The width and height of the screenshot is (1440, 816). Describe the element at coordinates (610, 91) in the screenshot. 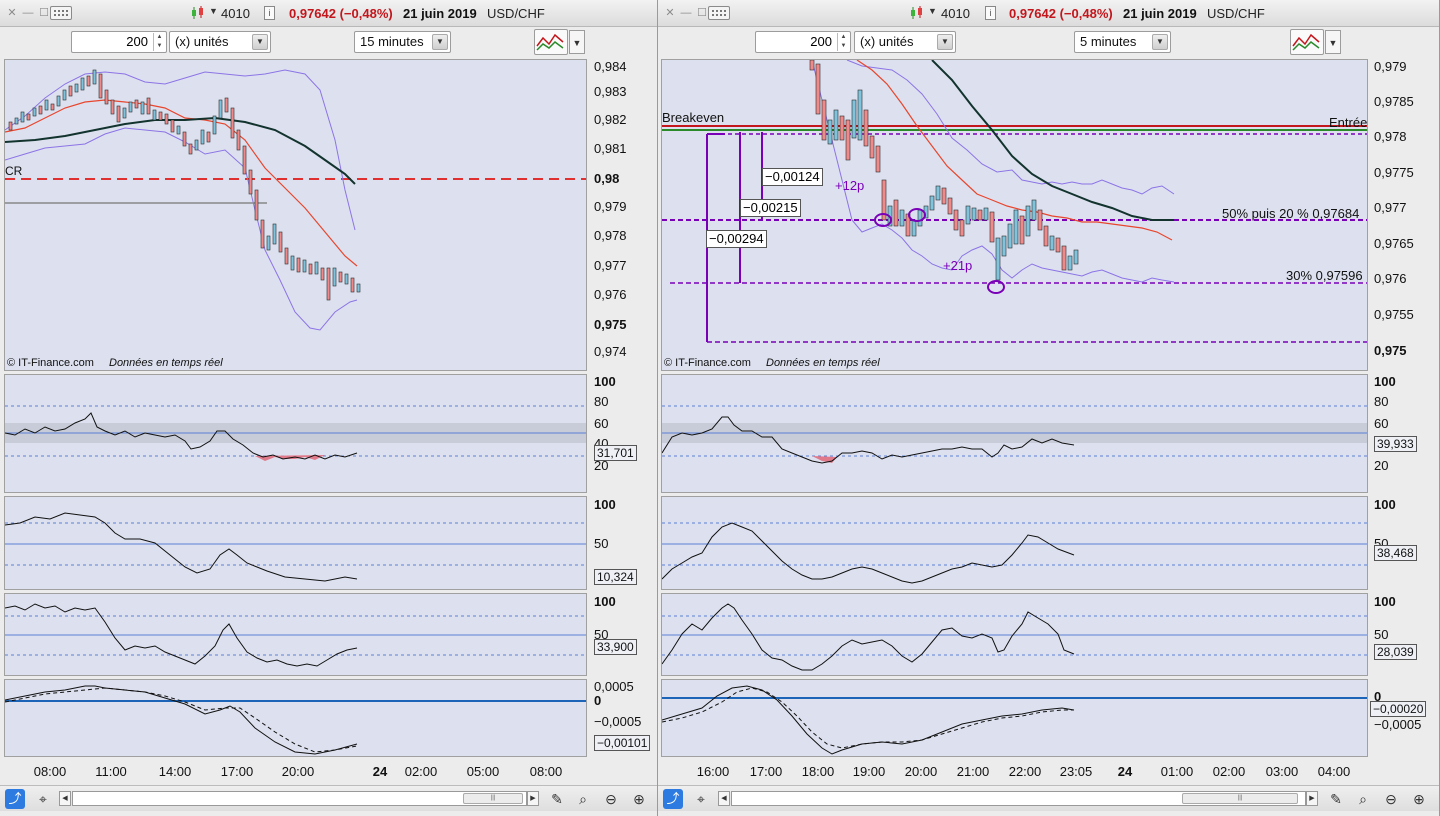

I see `price-tick: 0,983` at that location.